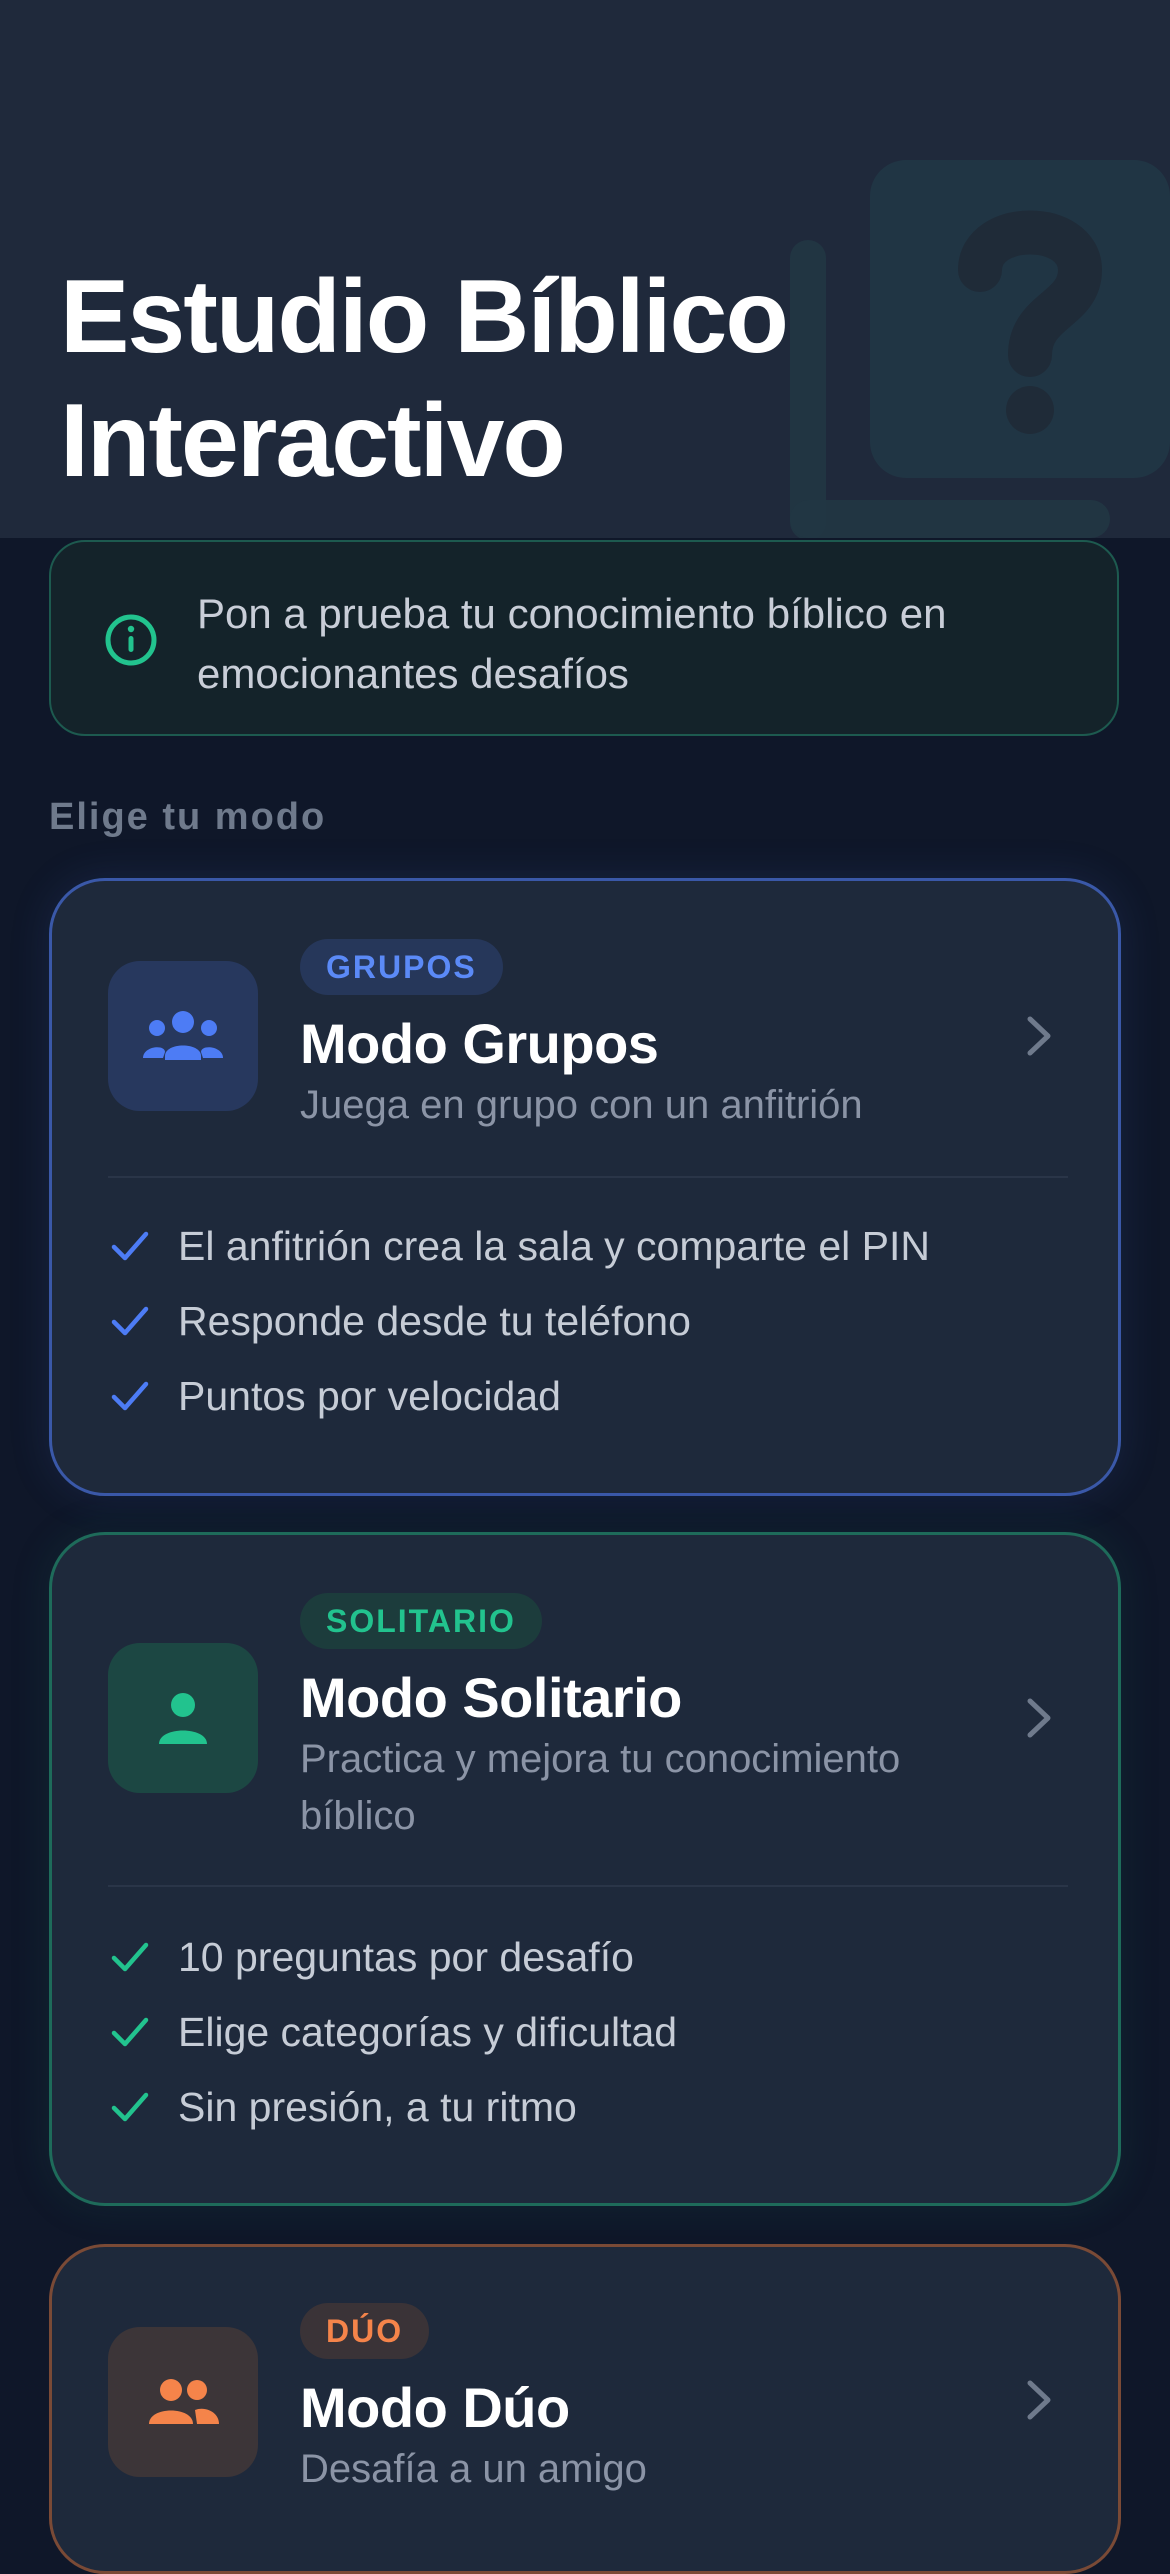 The image size is (1170, 2574). I want to click on title-line-2: Interactivo, so click(313, 441).